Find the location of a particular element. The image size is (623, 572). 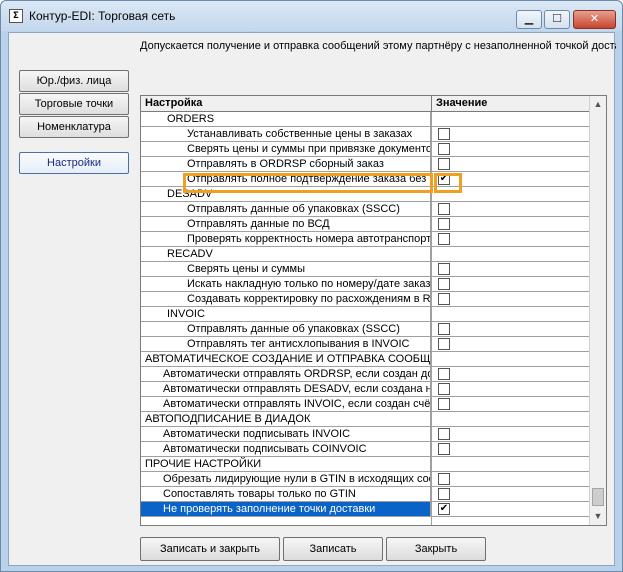

scroll-down-arrow-icon: ▼ is located at coordinates (598, 516).